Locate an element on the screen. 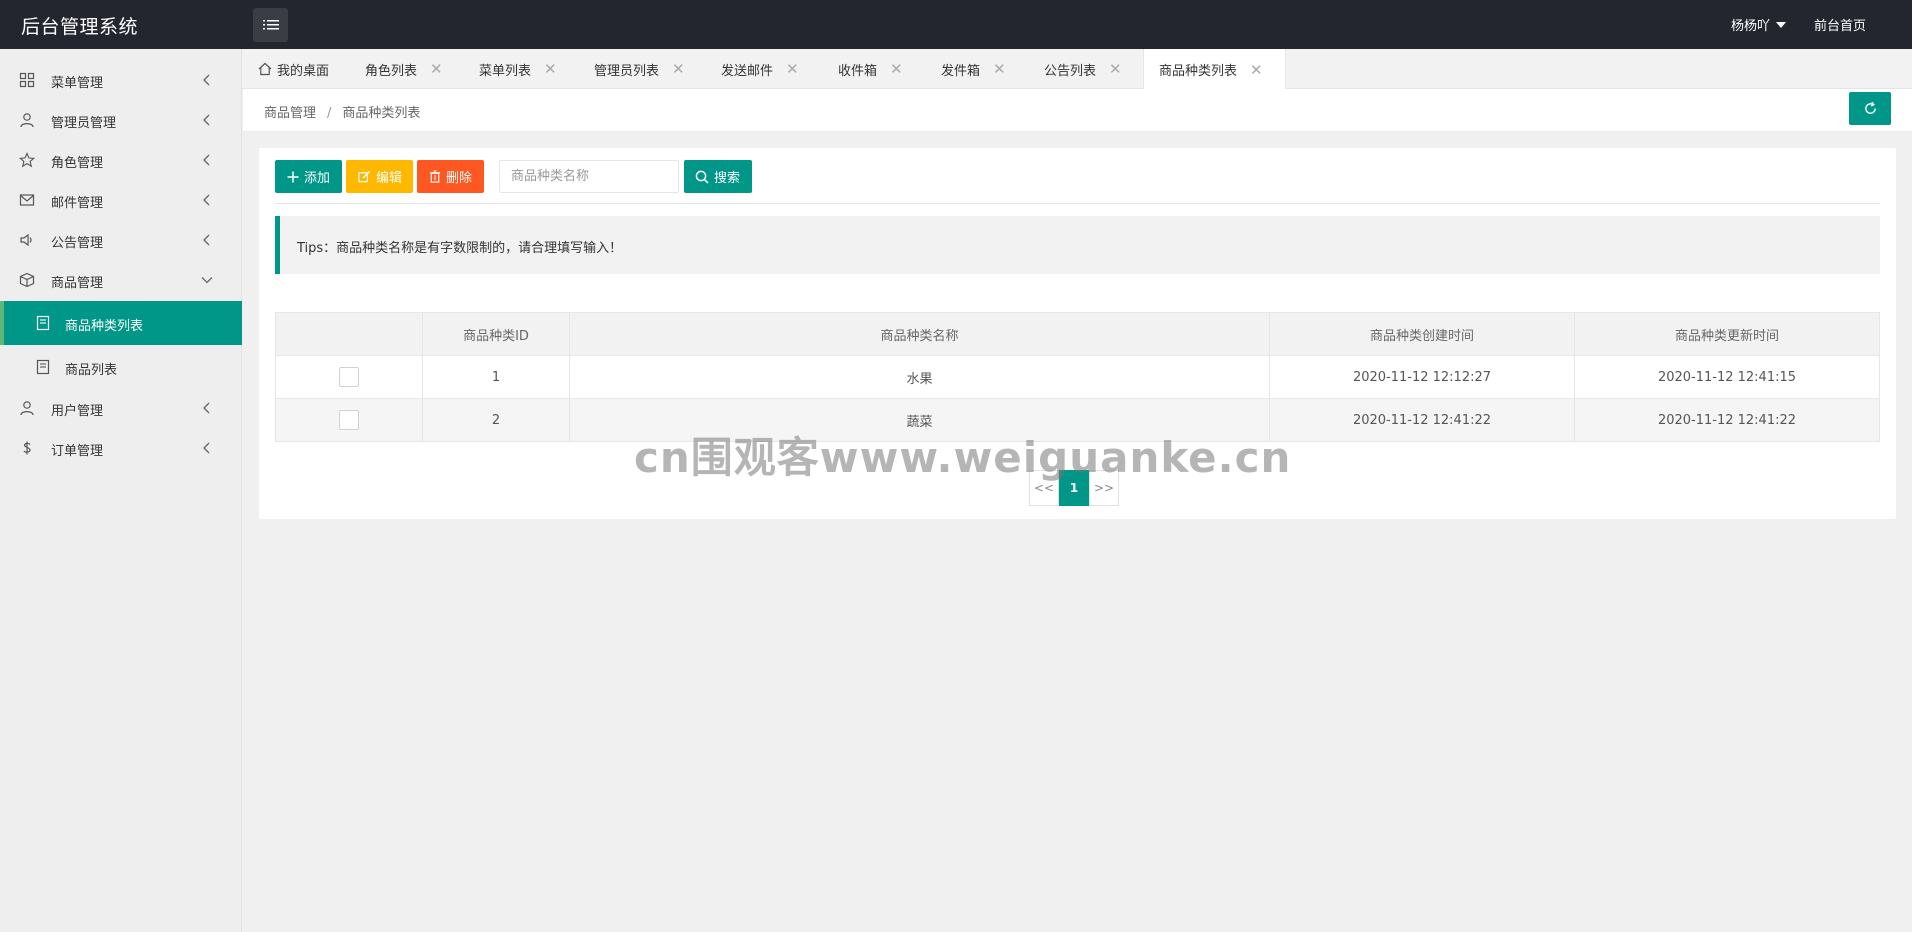 This screenshot has height=932, width=1912. sidebar-item-notice: 公告管理 is located at coordinates (121, 240).